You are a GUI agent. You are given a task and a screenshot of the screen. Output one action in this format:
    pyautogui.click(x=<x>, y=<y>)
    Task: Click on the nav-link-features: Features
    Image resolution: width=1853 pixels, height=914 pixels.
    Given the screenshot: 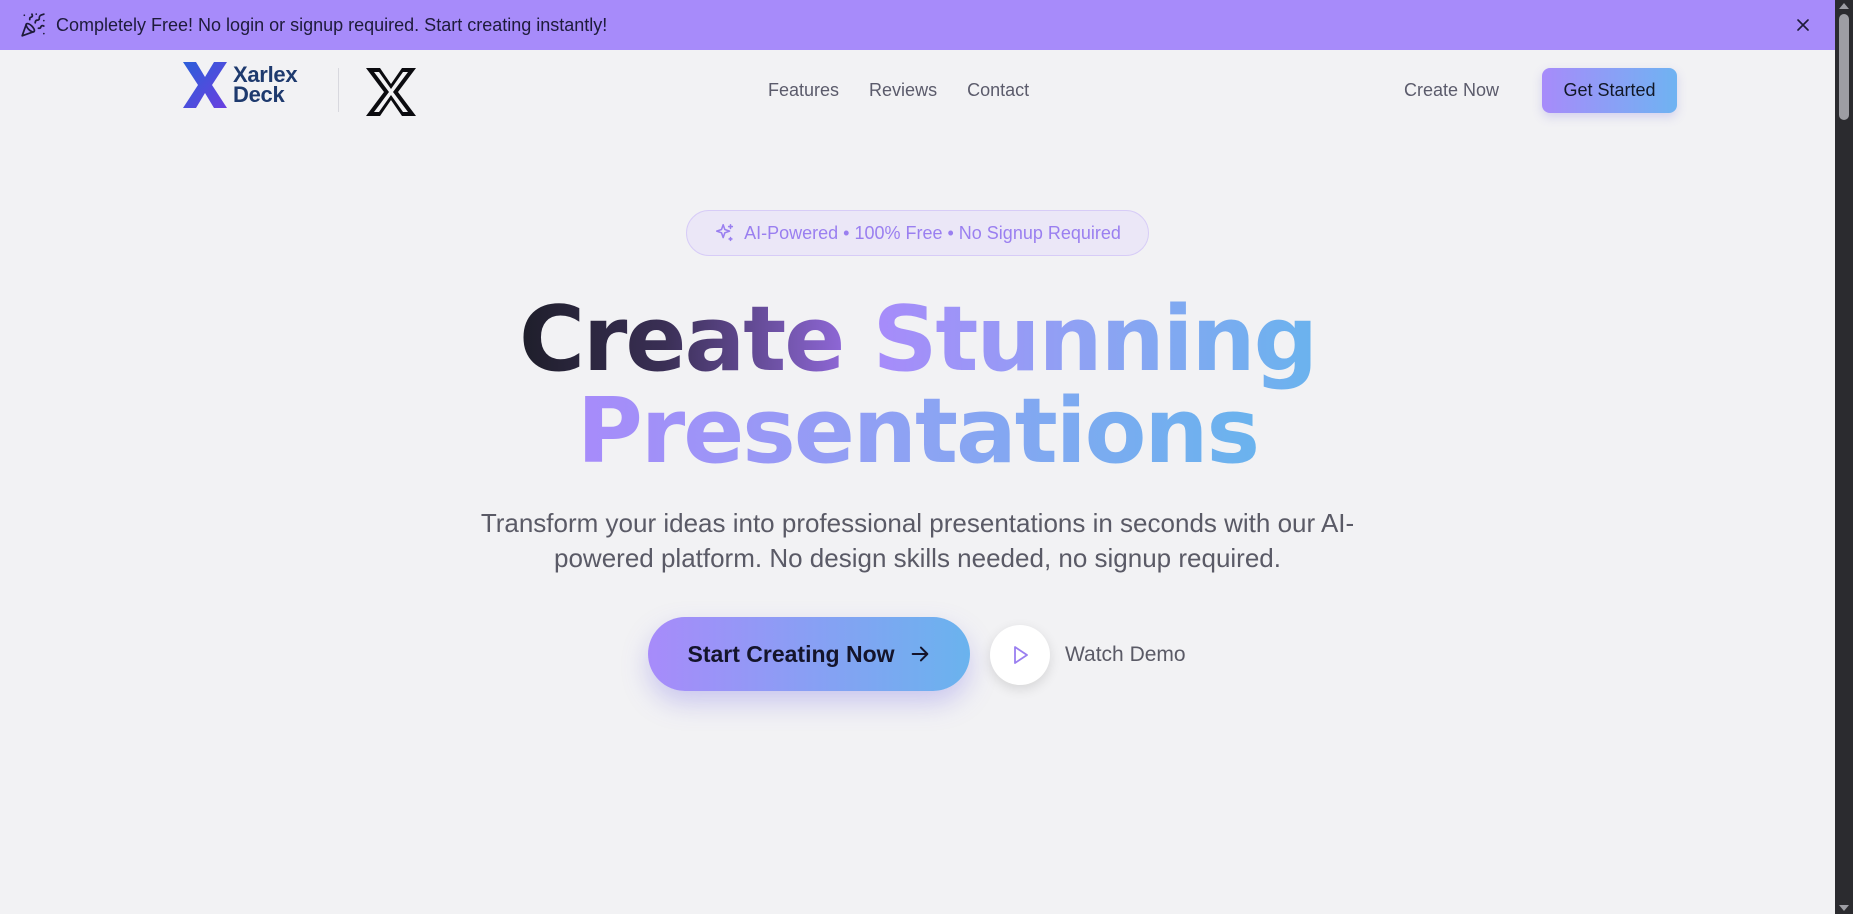 What is the action you would take?
    pyautogui.click(x=803, y=90)
    